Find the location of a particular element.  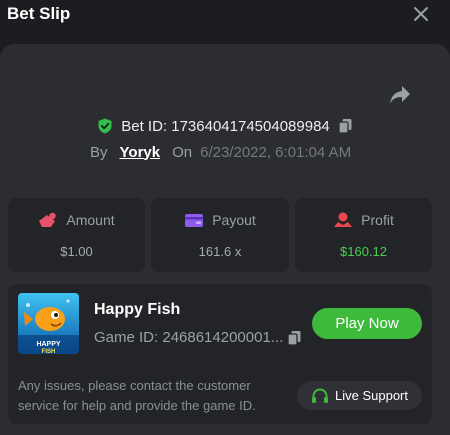

stat-profit-value: $160.12 is located at coordinates (363, 251).